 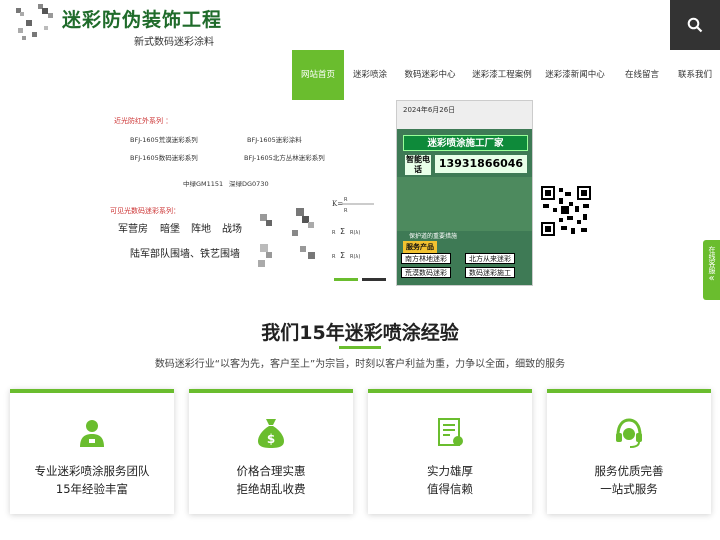 I want to click on camo-pattern-image, so click(x=286, y=237).